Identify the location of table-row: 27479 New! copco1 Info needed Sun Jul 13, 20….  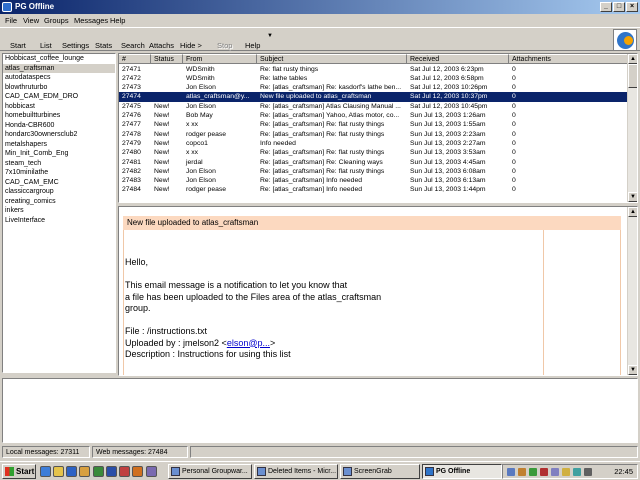
(378, 143).